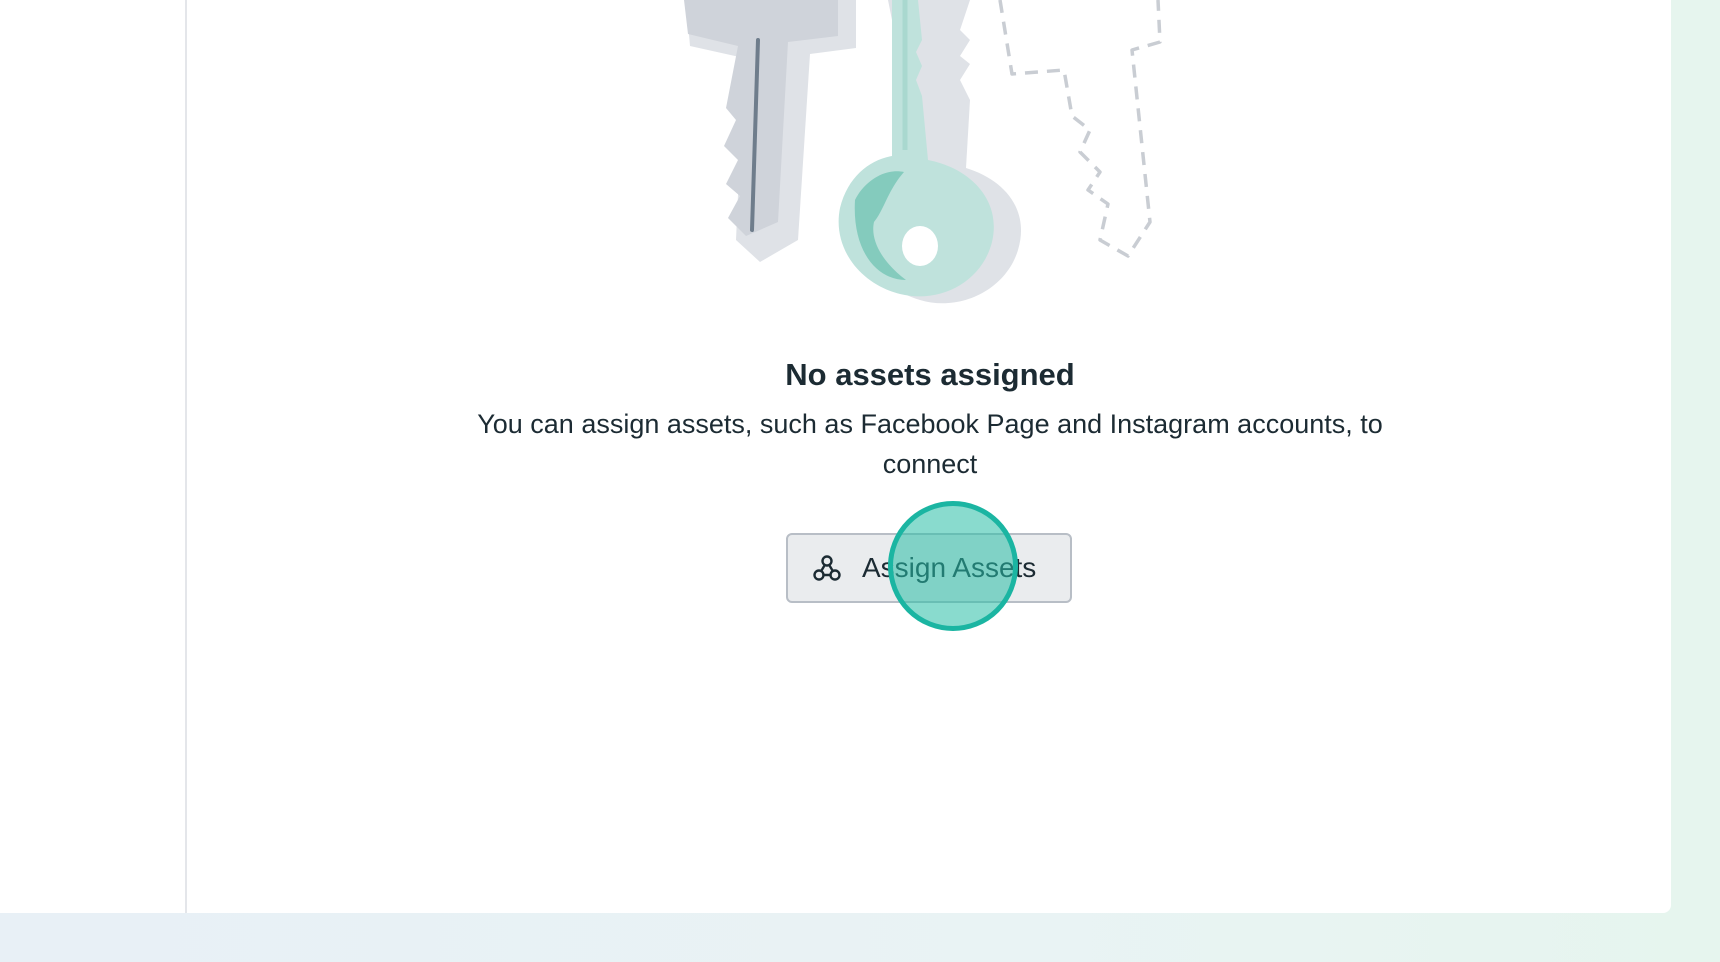  I want to click on assets-network-icon, so click(827, 568).